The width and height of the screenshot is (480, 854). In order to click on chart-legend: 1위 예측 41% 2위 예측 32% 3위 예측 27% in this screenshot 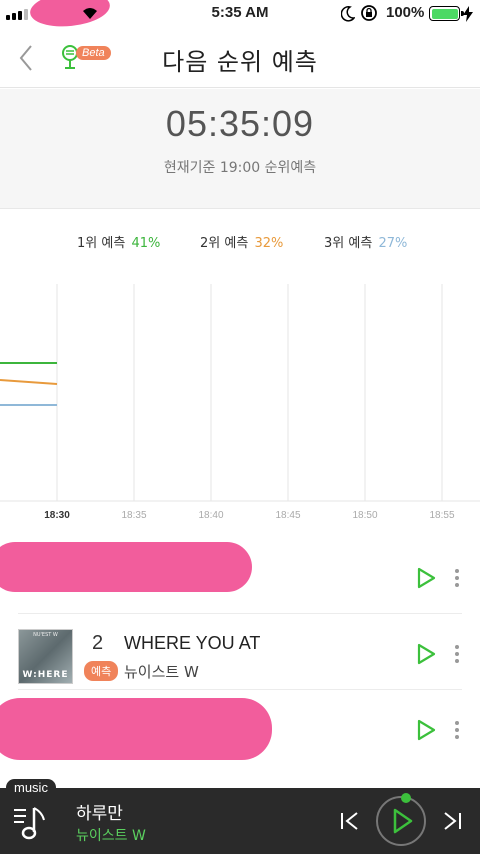, I will do `click(240, 244)`.